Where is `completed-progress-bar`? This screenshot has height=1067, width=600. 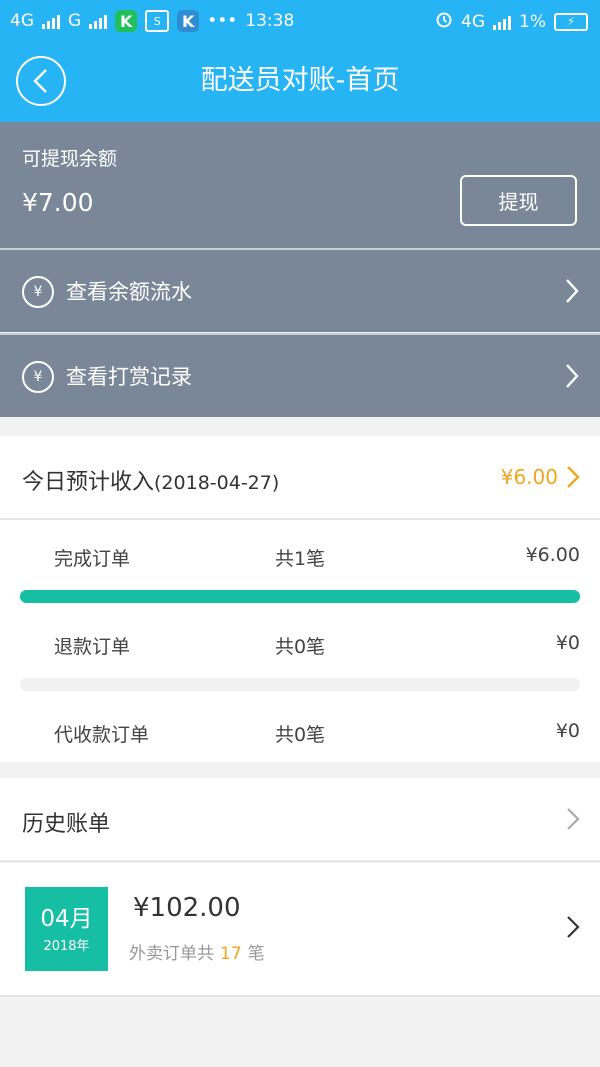 completed-progress-bar is located at coordinates (300, 596).